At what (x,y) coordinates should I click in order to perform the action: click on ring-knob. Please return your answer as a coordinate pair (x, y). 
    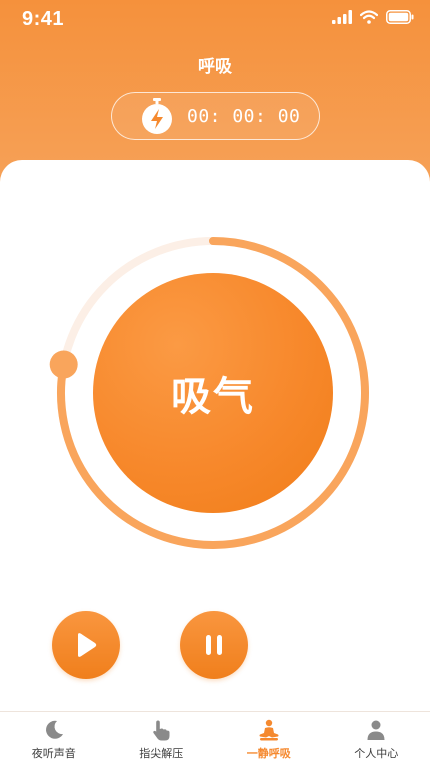
    Looking at the image, I should click on (63, 364).